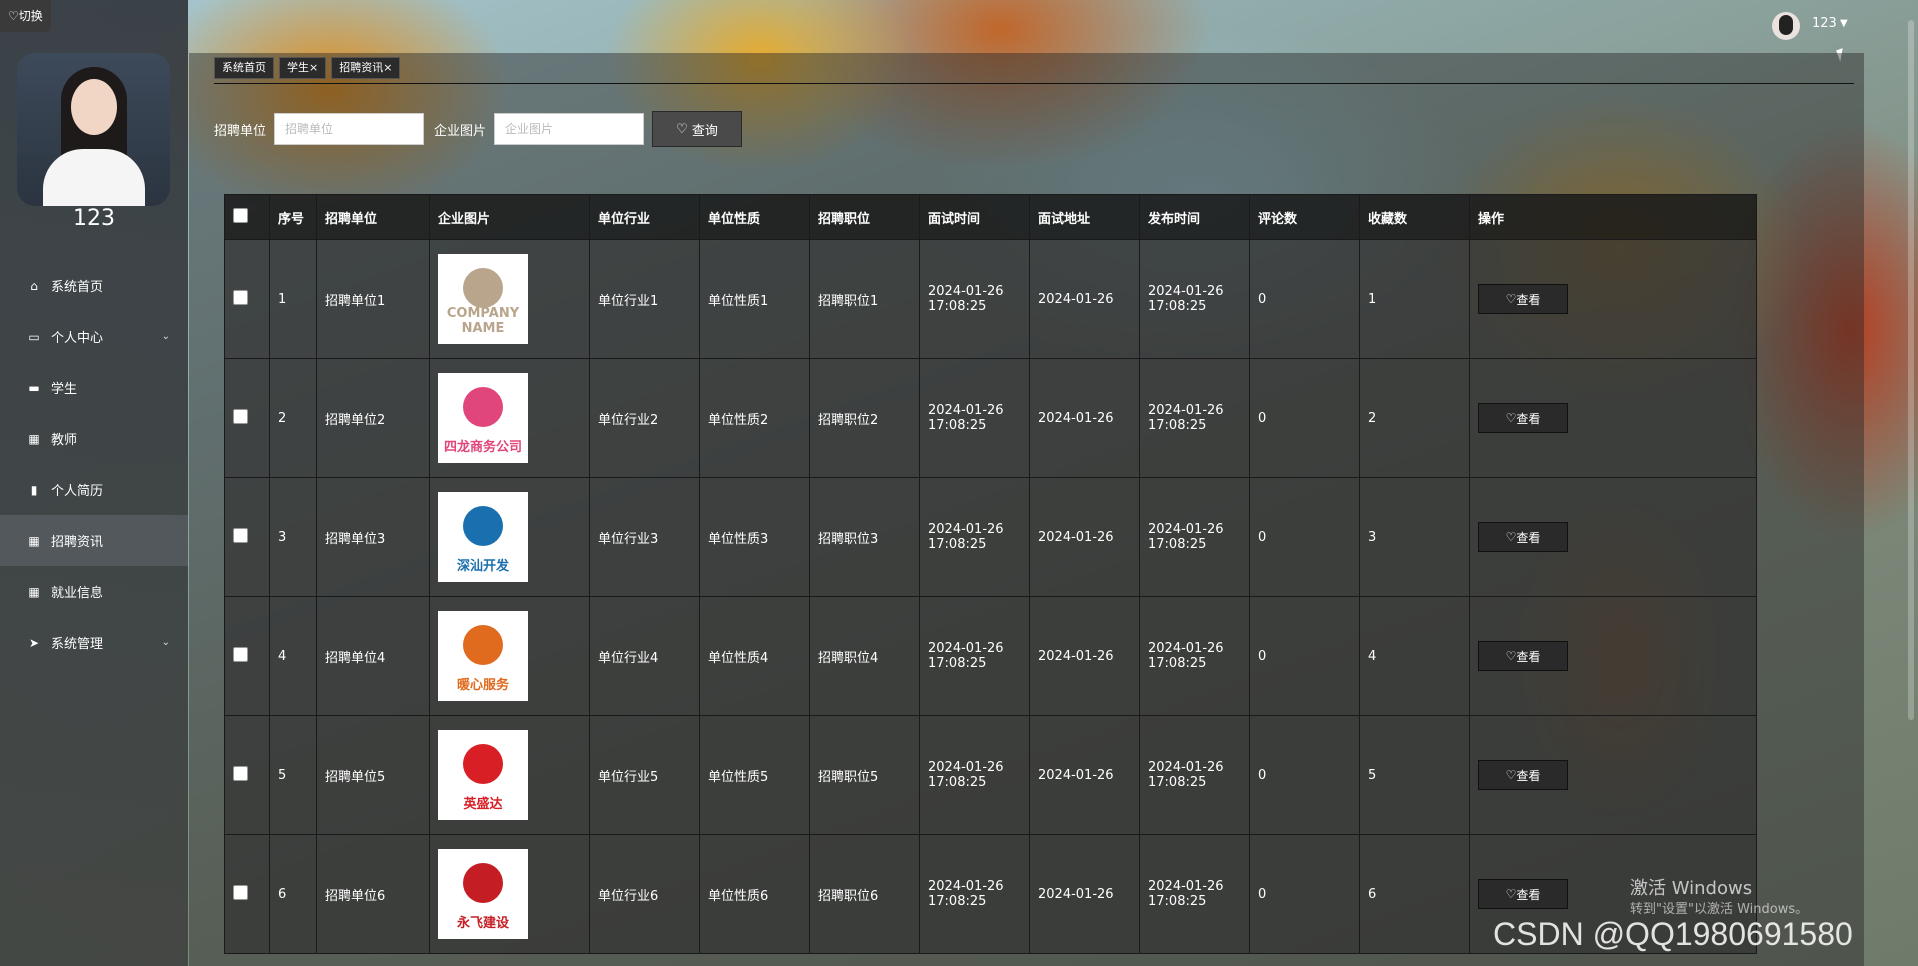  Describe the element at coordinates (754, 418) in the screenshot. I see `cell-nature: 单位性质2` at that location.